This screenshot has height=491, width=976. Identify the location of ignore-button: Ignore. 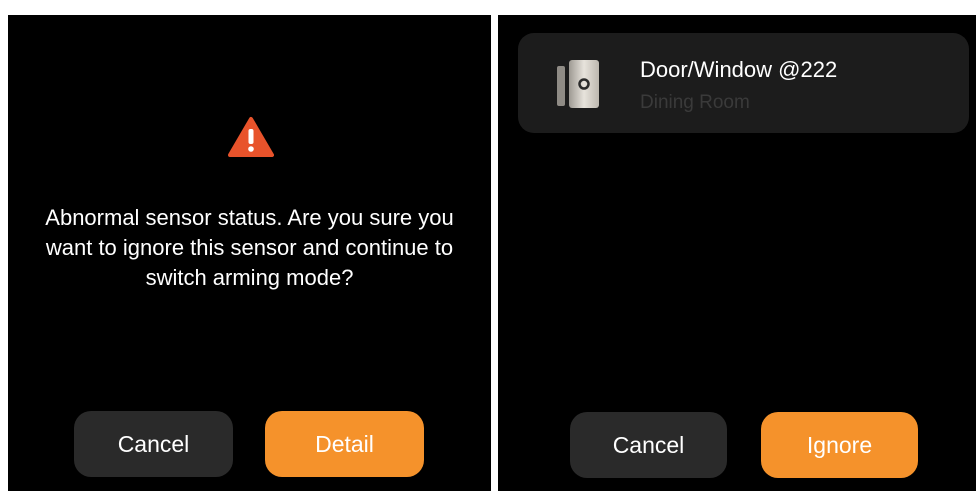
(839, 445).